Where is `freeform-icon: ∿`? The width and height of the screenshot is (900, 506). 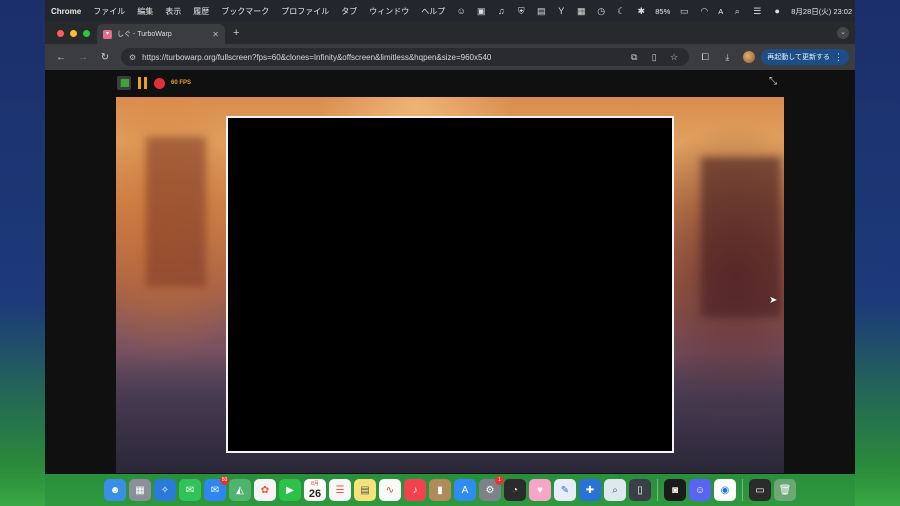
freeform-icon: ∿ is located at coordinates (390, 490).